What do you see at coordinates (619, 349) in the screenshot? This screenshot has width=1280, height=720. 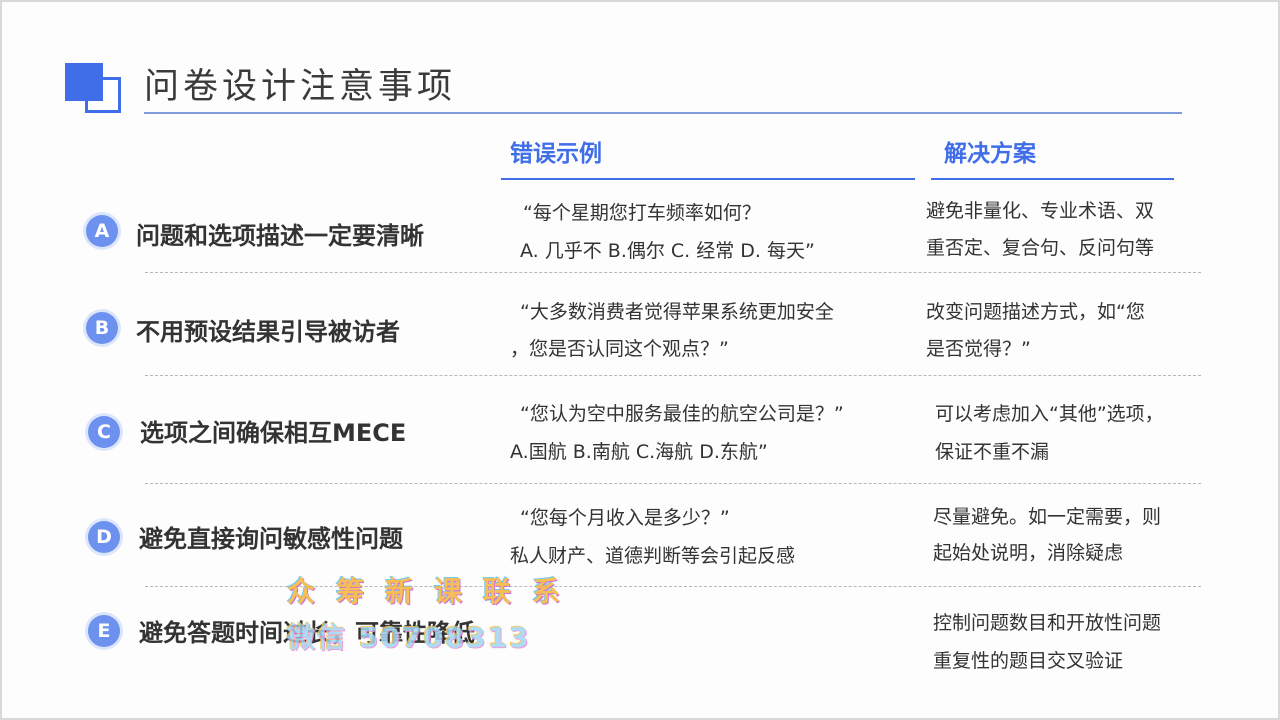 I see `row-example-b-line2: ，您是否认同这个观点？”` at bounding box center [619, 349].